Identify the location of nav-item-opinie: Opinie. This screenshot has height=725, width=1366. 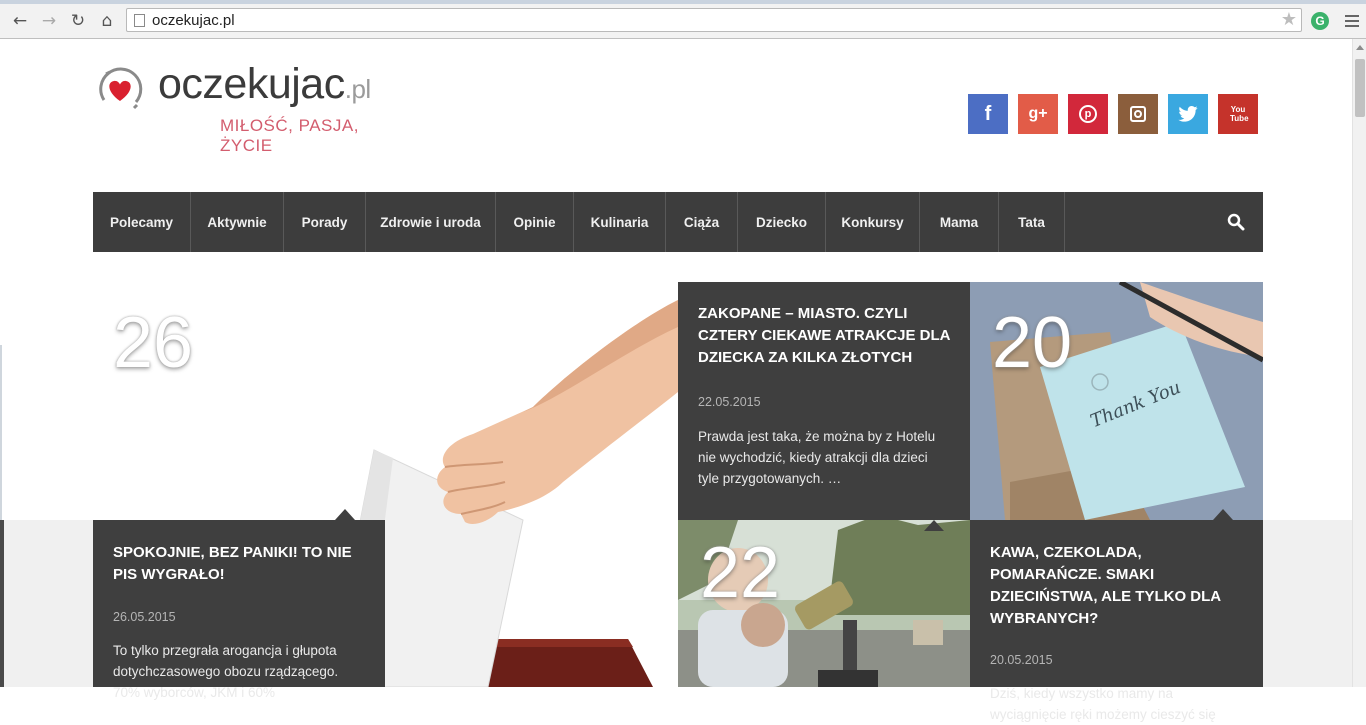
(535, 222).